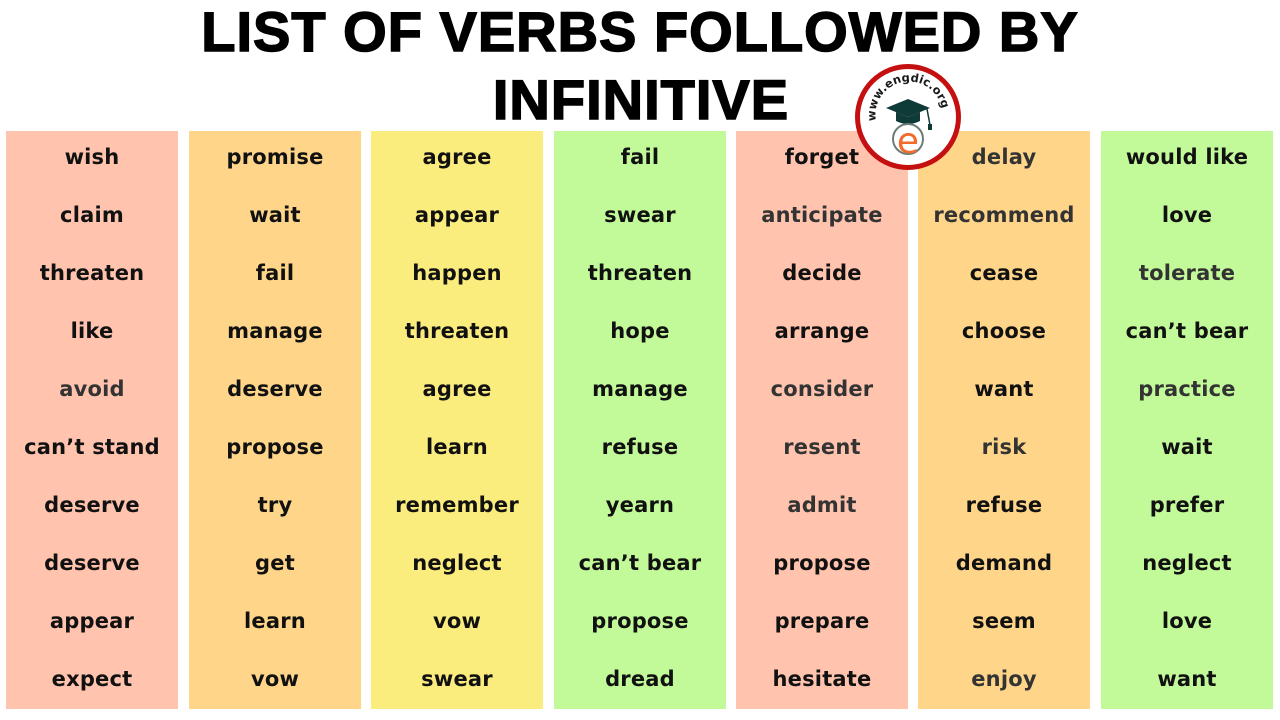 Image resolution: width=1280 pixels, height=720 pixels. I want to click on verb-item: expect, so click(92, 679).